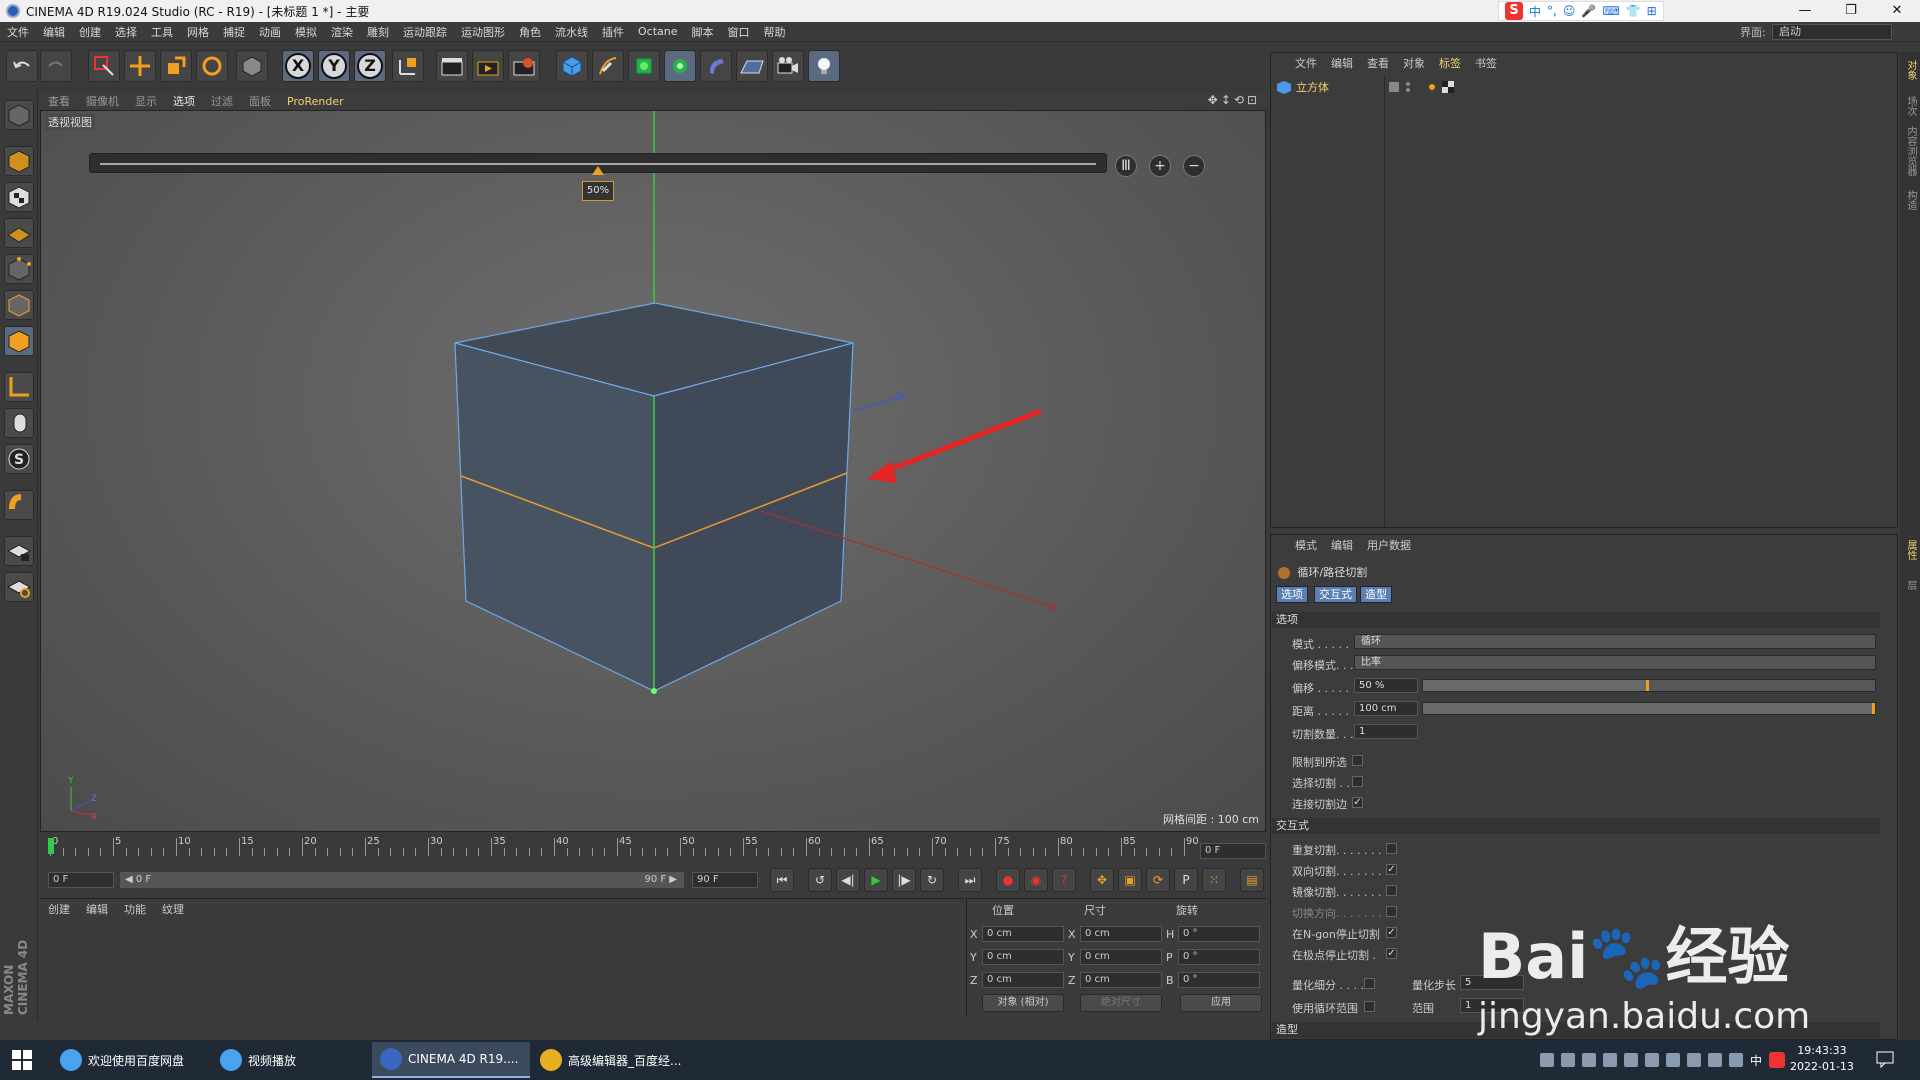 This screenshot has height=1080, width=1920. What do you see at coordinates (1306, 545) in the screenshot?
I see `attribute-menu-mode: 模式` at bounding box center [1306, 545].